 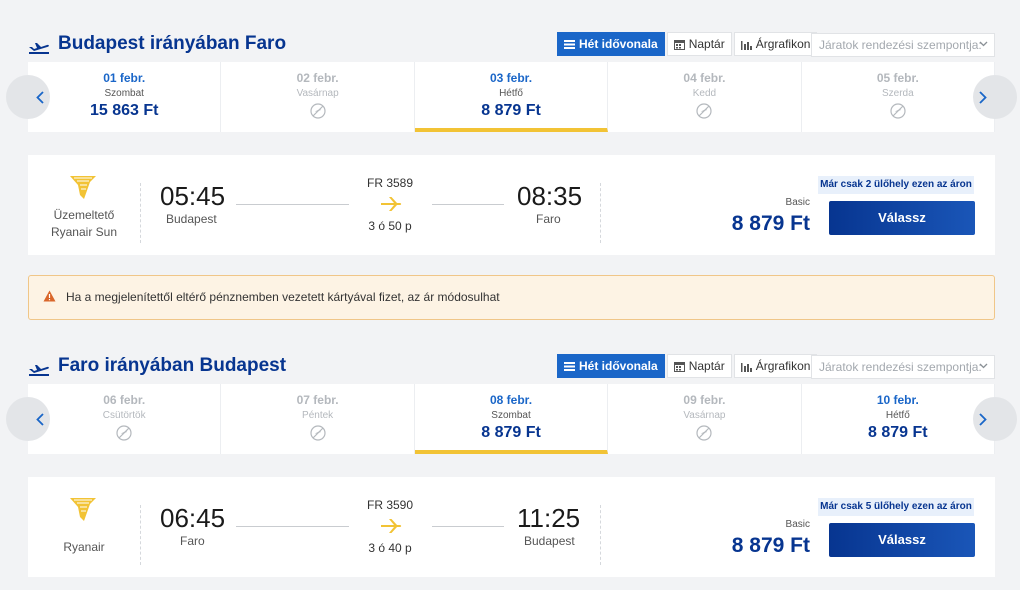 What do you see at coordinates (896, 185) in the screenshot?
I see `seats-left-badge: Már csak 2 ülőhely ezen az áron` at bounding box center [896, 185].